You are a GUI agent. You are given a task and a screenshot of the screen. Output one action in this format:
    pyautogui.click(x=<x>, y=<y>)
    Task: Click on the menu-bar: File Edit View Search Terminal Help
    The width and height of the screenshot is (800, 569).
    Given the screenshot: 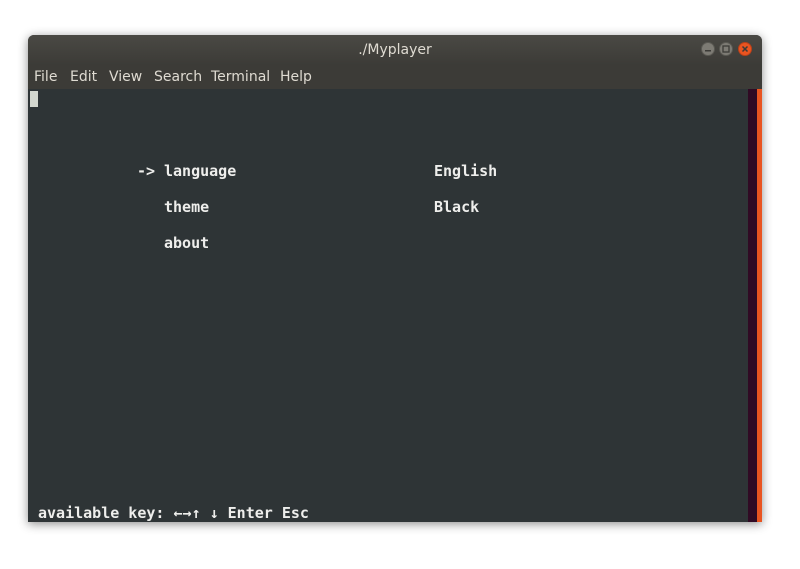 What is the action you would take?
    pyautogui.click(x=395, y=77)
    